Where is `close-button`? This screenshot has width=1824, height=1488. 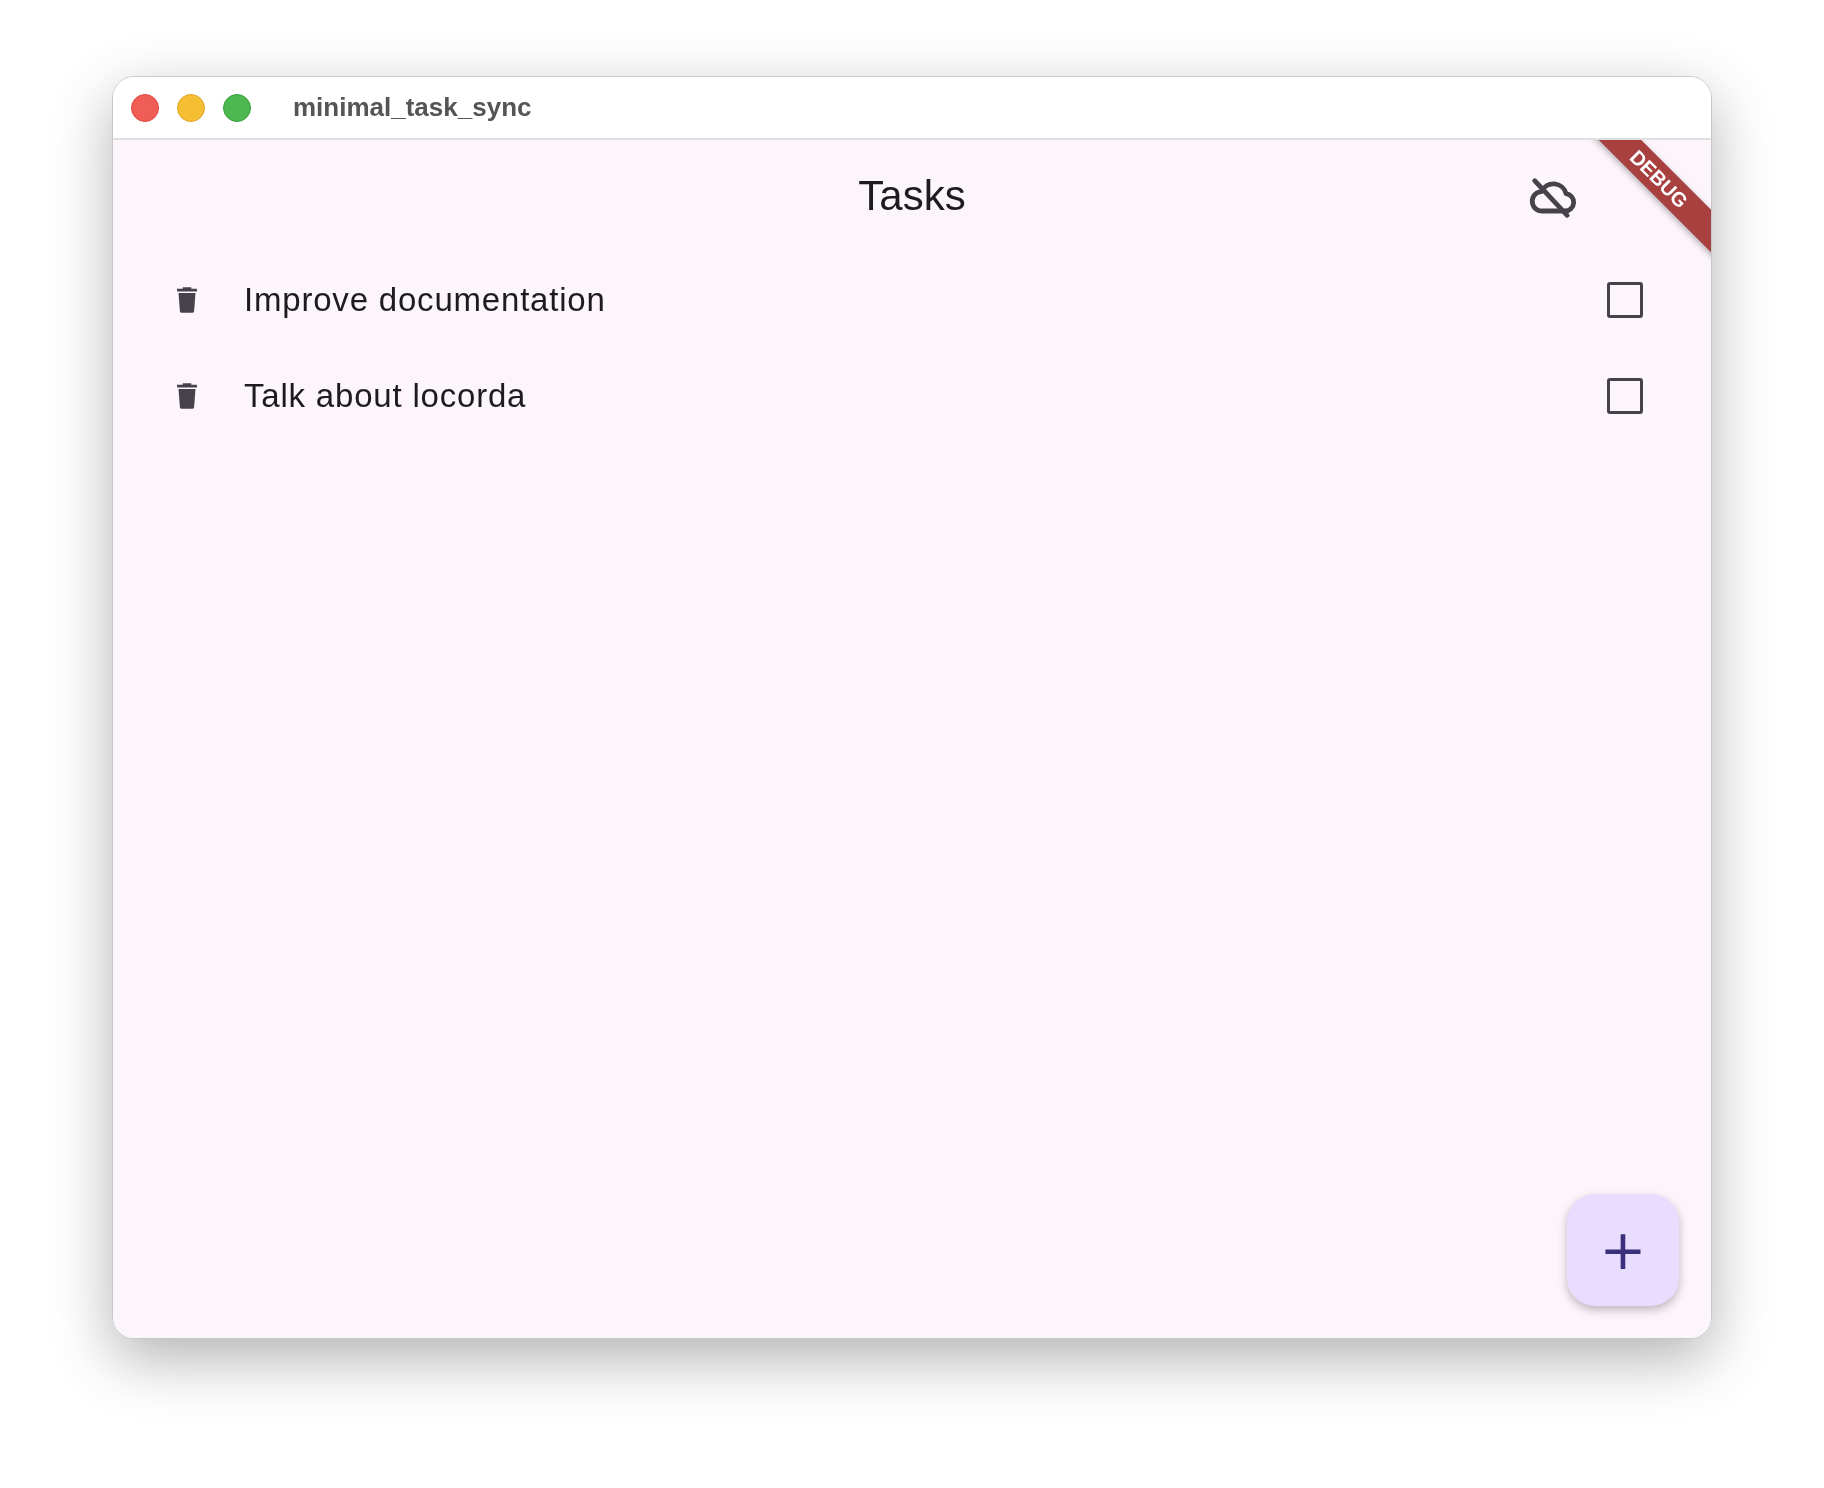 close-button is located at coordinates (145, 107).